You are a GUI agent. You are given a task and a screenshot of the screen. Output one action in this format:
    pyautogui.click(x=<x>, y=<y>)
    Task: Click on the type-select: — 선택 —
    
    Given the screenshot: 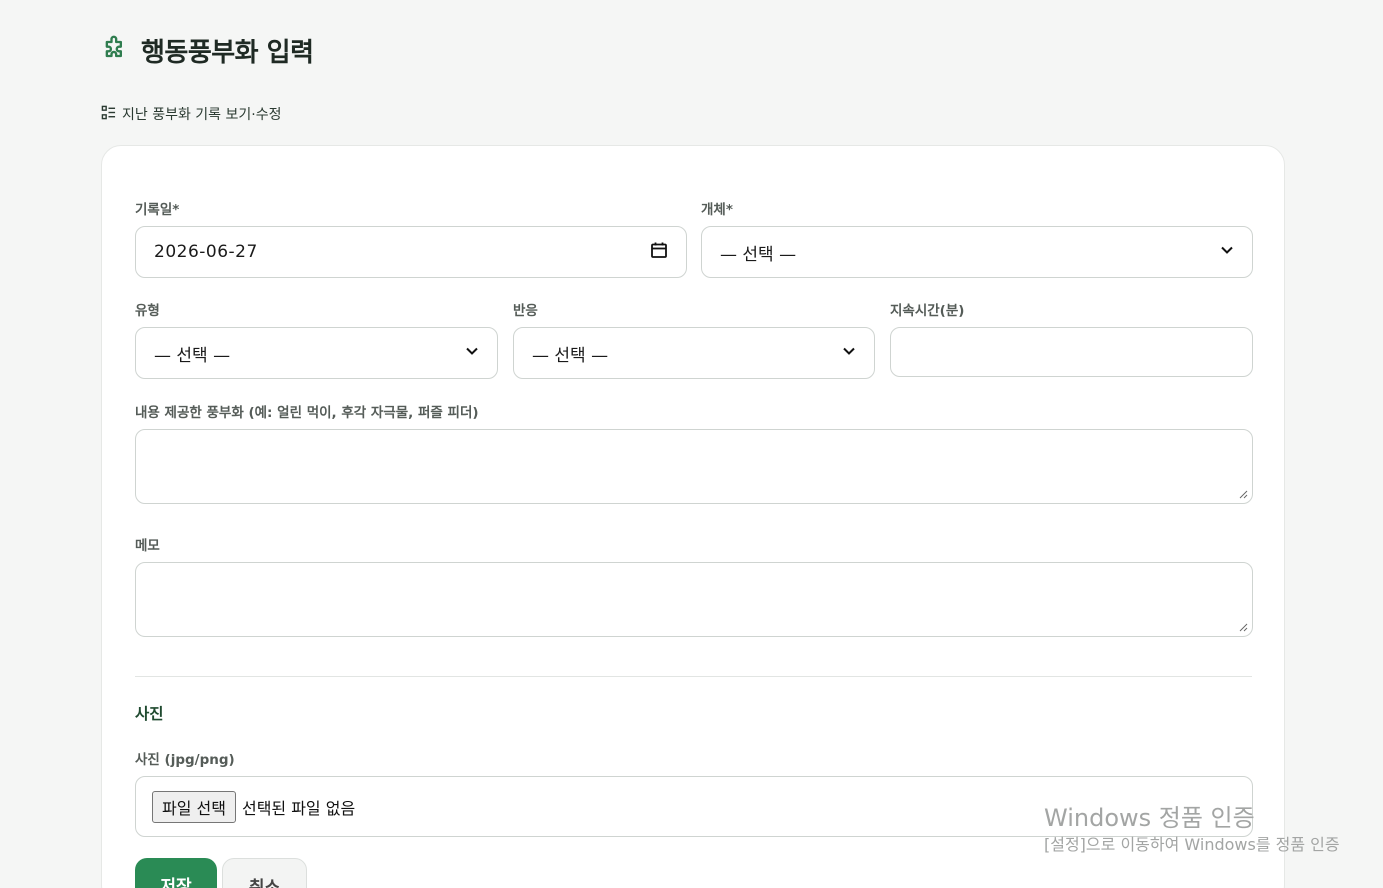 What is the action you would take?
    pyautogui.click(x=316, y=353)
    